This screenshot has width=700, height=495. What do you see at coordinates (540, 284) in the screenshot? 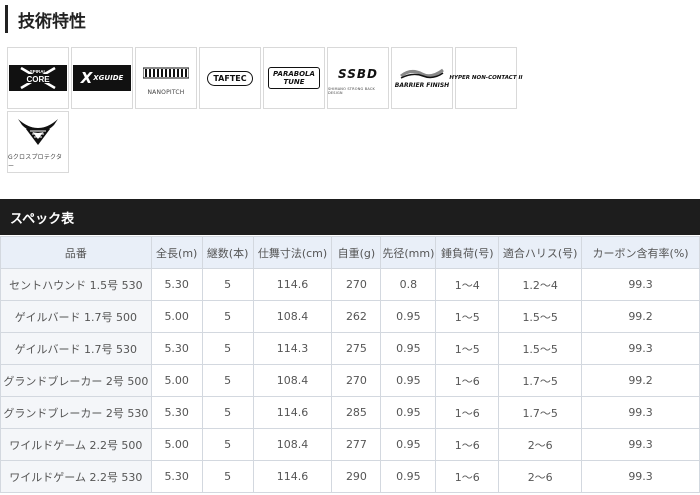
I see `cell-leader: 1.2〜4` at bounding box center [540, 284].